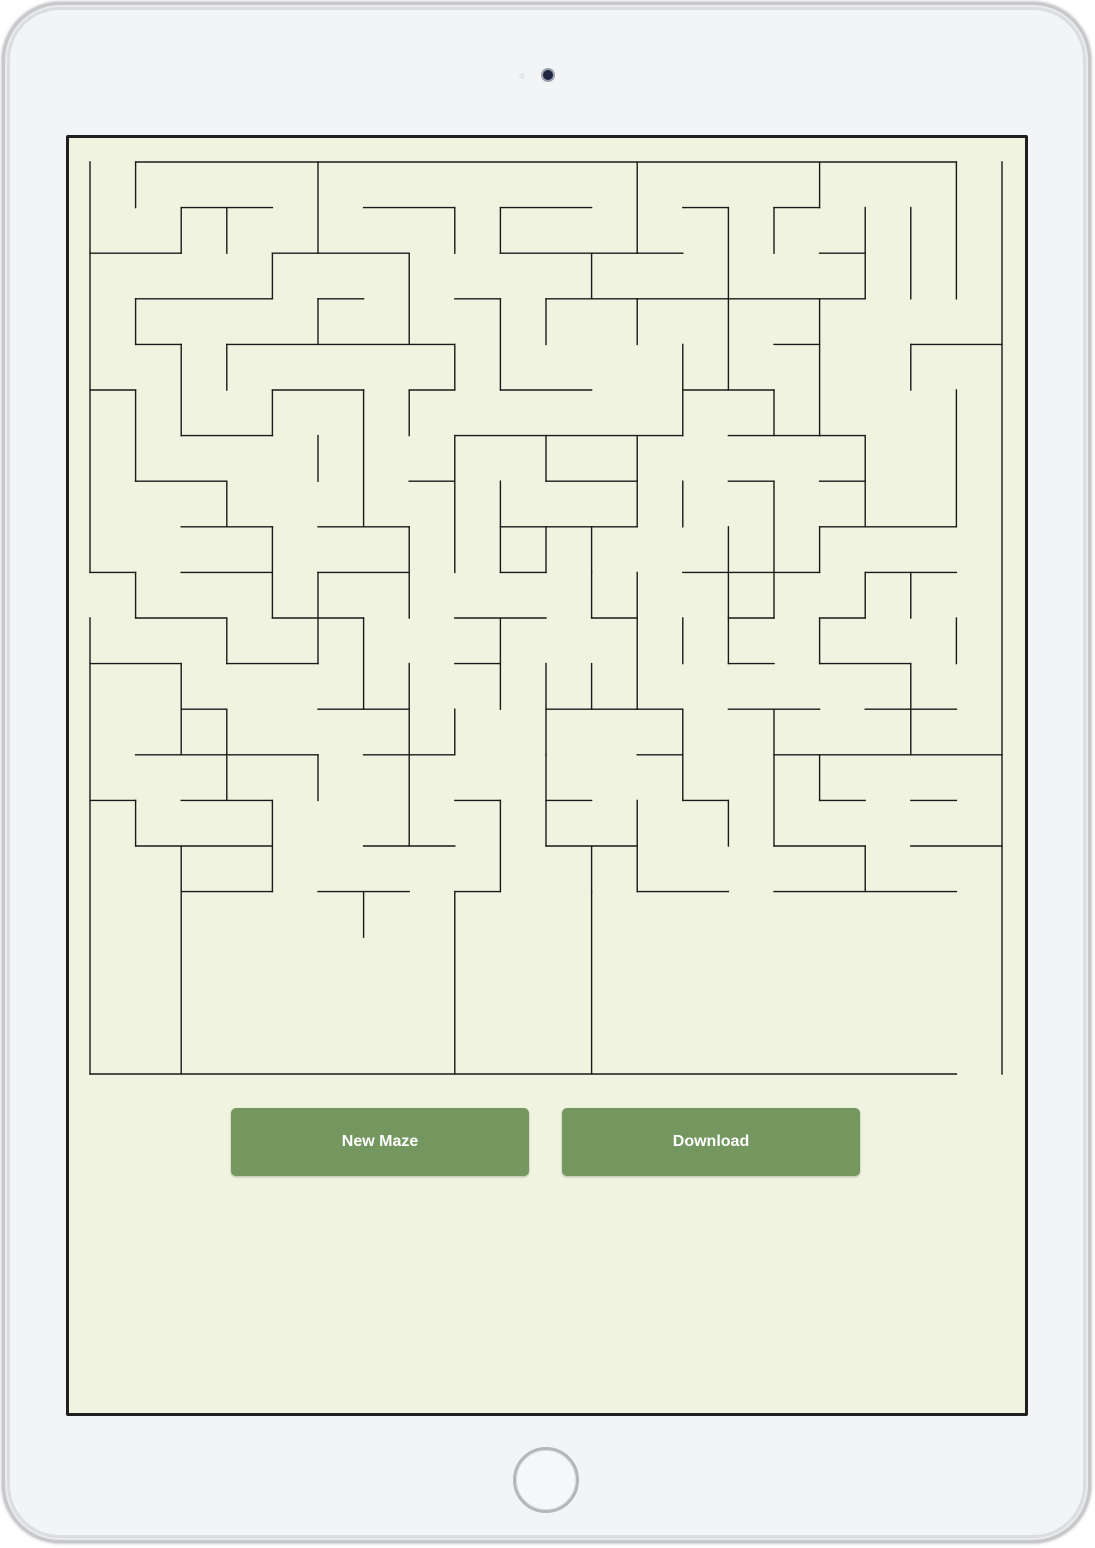  I want to click on home-button, so click(546, 1480).